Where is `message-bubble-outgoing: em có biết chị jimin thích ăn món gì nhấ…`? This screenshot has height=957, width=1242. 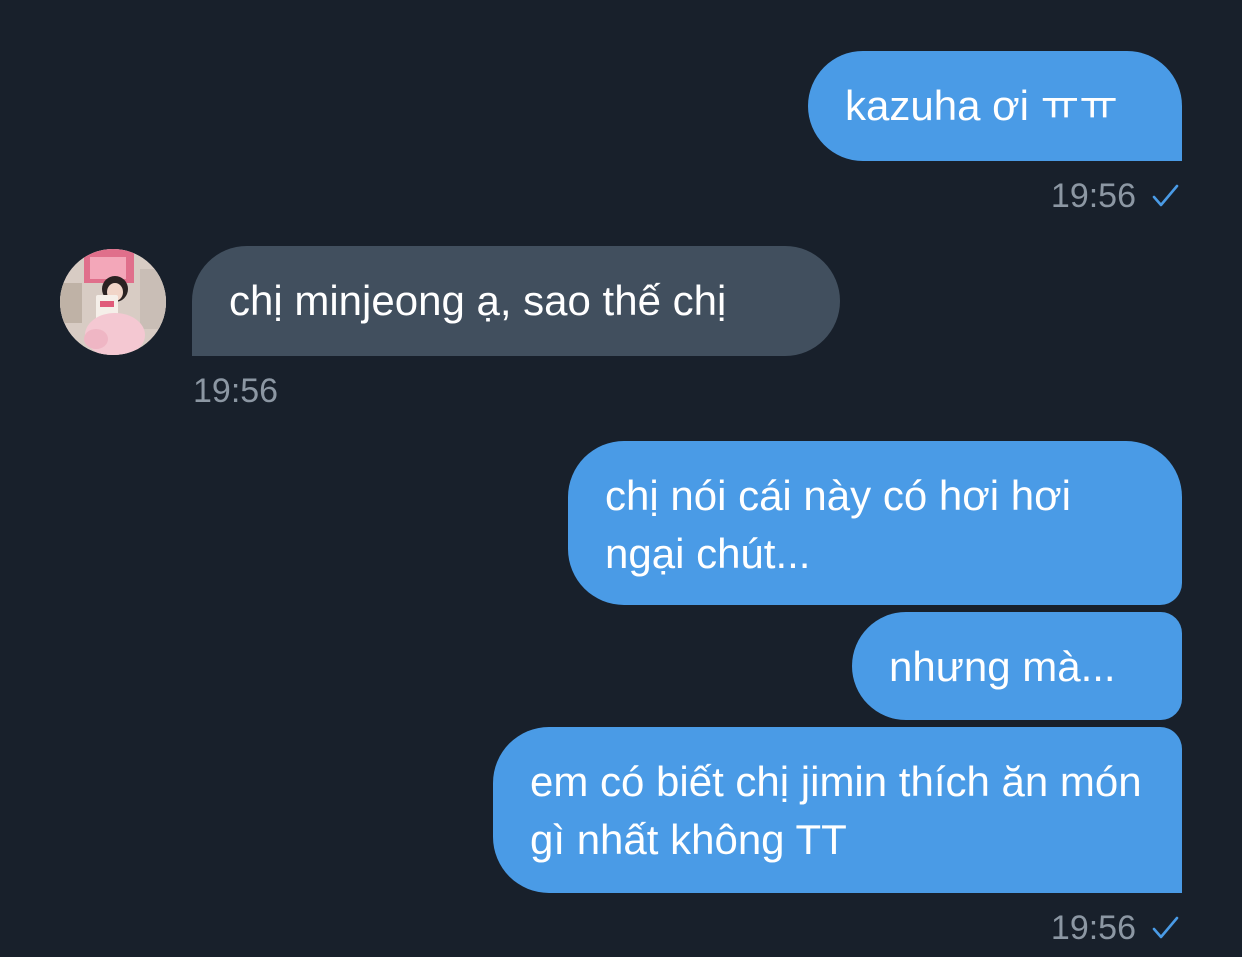 message-bubble-outgoing: em có biết chị jimin thích ăn món gì nhấ… is located at coordinates (837, 810).